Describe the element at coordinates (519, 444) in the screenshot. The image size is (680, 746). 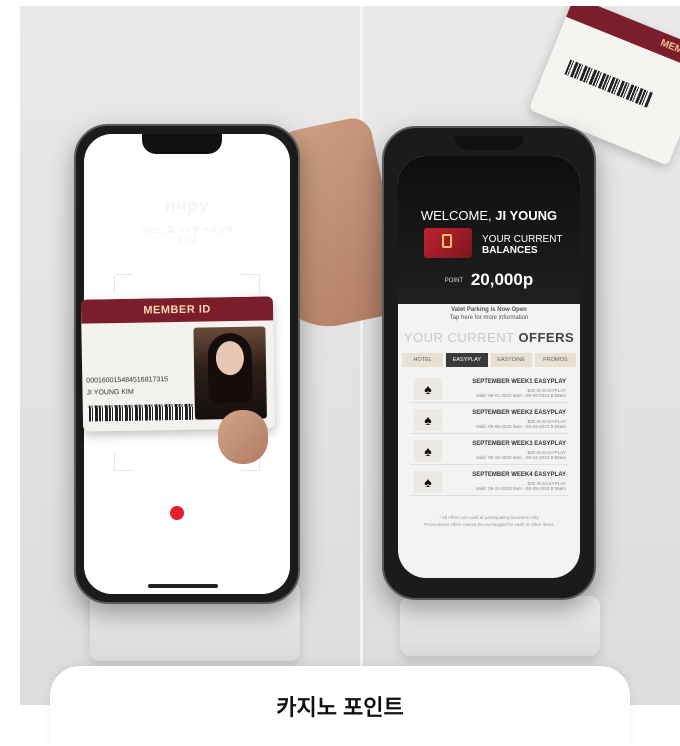
I see `offer-title: SEPTEMBER WEEK3 EASYPLAY` at that location.